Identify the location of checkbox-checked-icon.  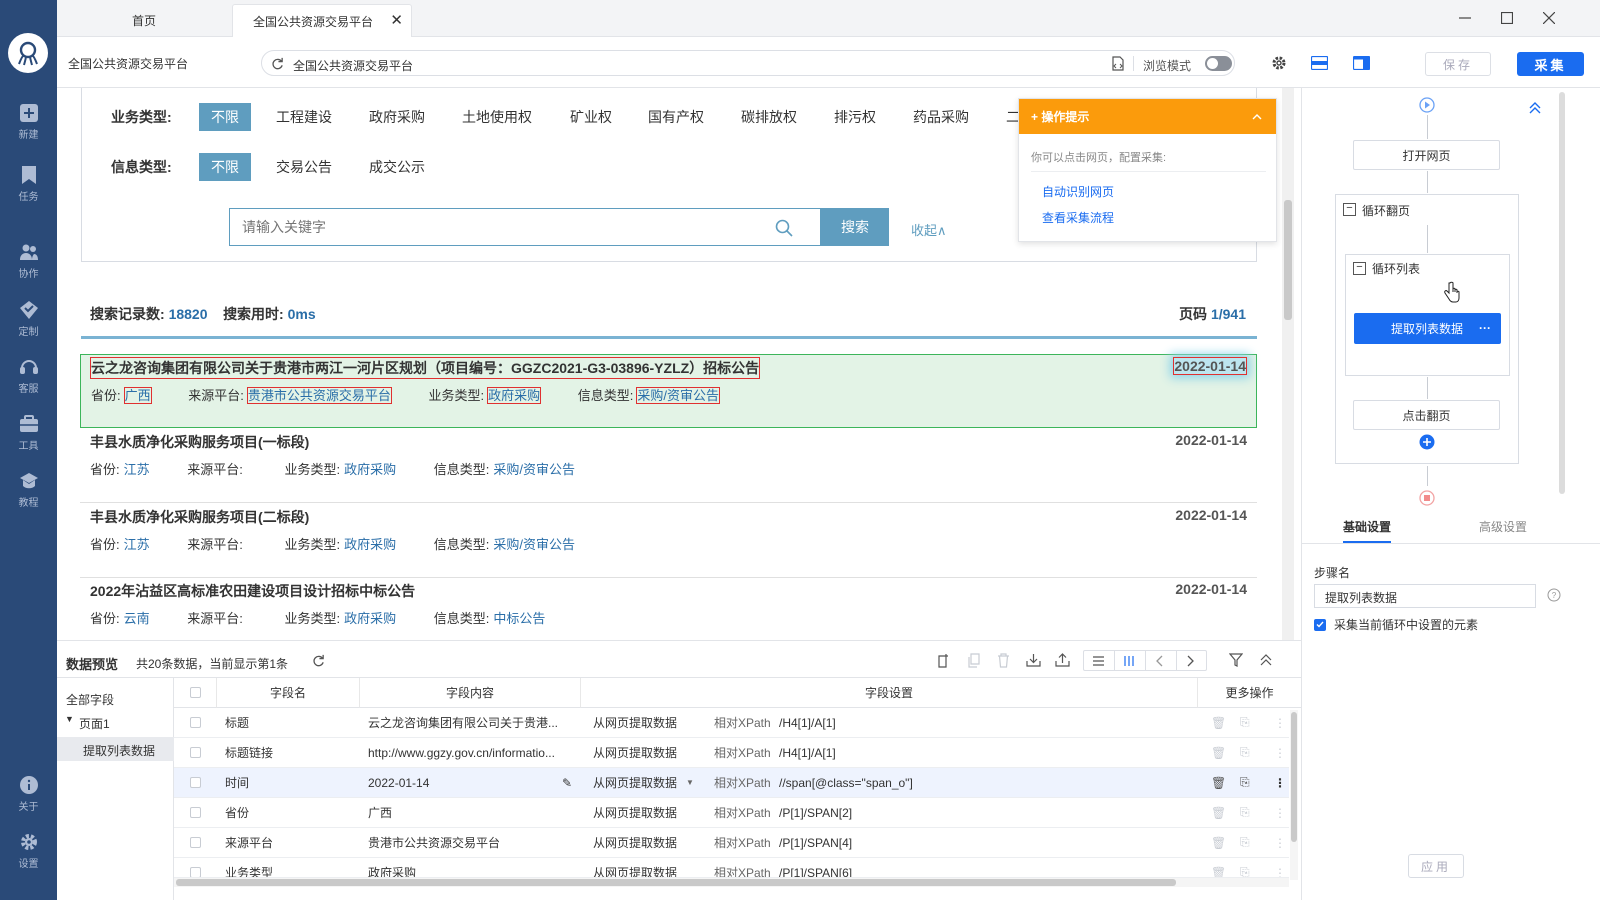
(1320, 624).